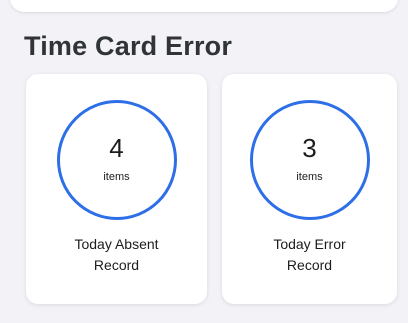  What do you see at coordinates (116, 265) in the screenshot?
I see `absent-record-label-line2: Record` at bounding box center [116, 265].